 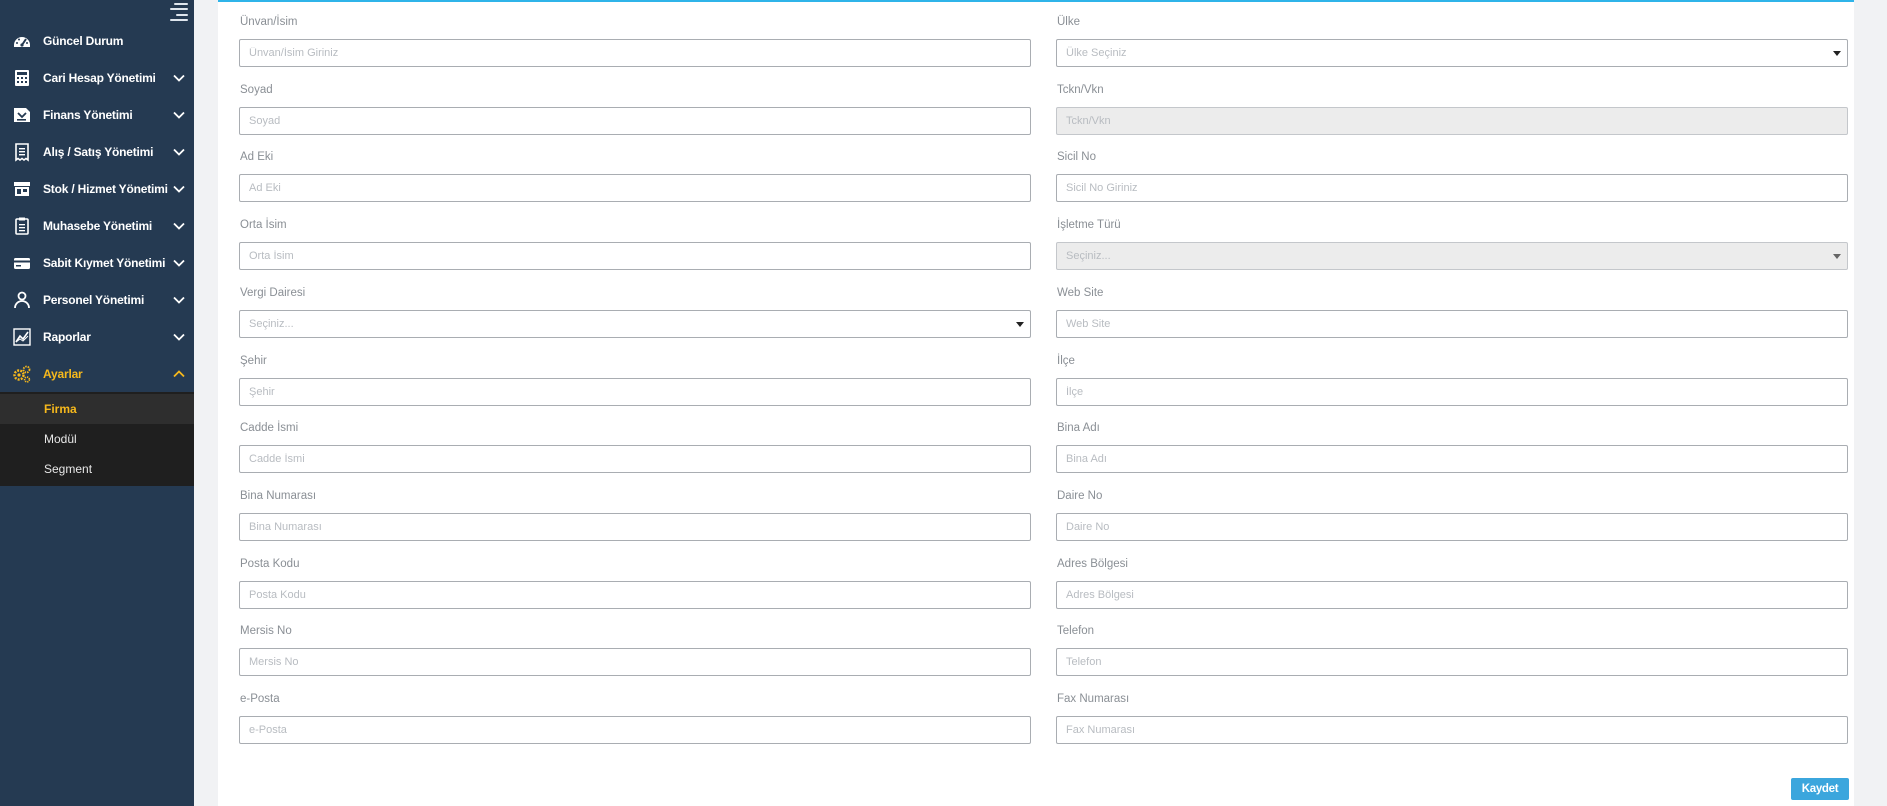 I want to click on sehir-field-group: Şehir, so click(x=635, y=380).